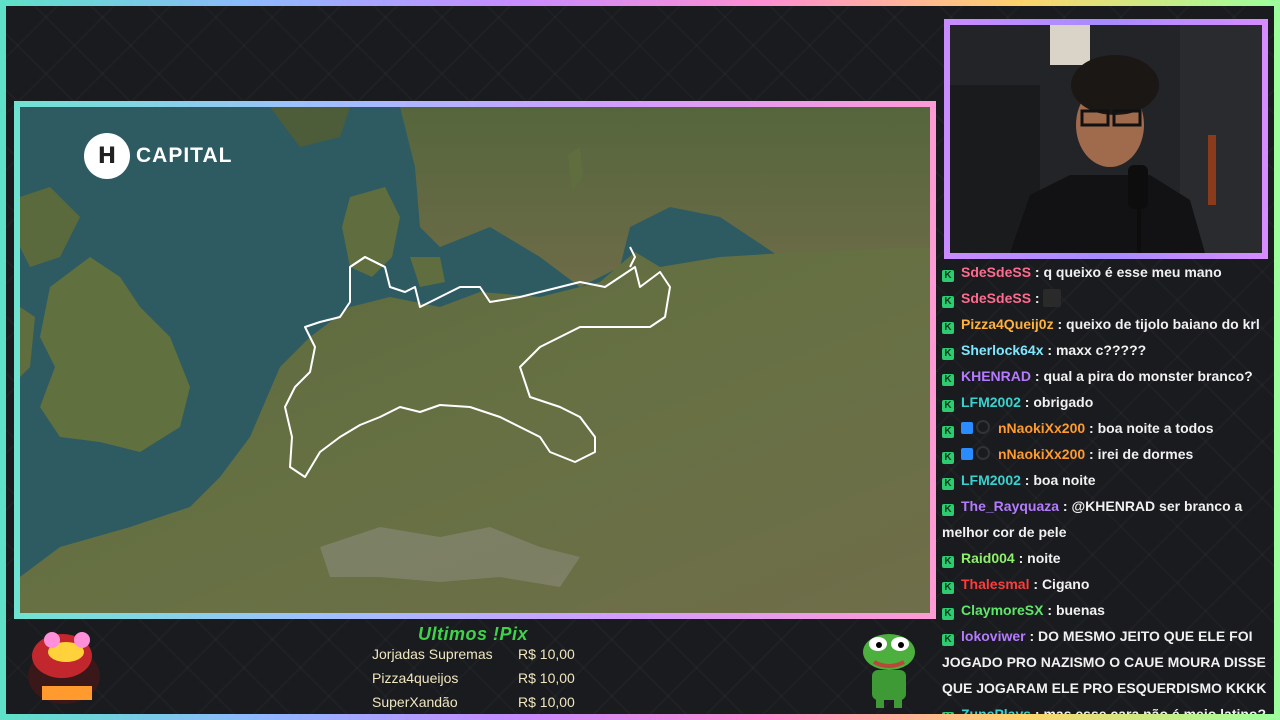 The width and height of the screenshot is (1280, 720). I want to click on chat-text: buenas, so click(1080, 610).